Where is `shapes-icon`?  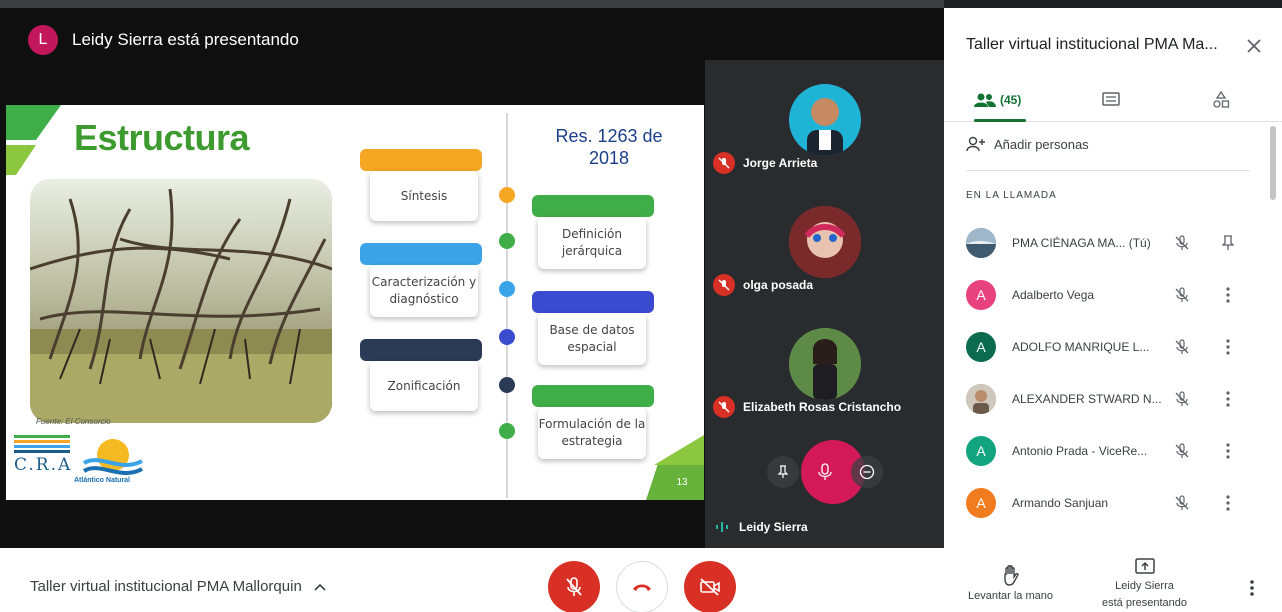 shapes-icon is located at coordinates (1221, 99).